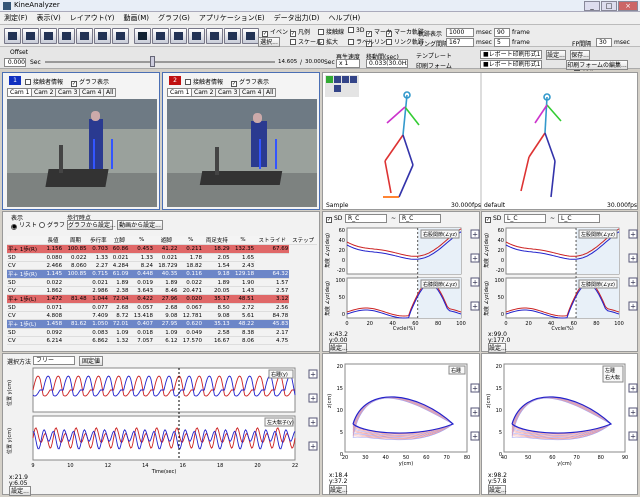 This screenshot has height=497, width=640. I want to click on menu-item: 測定(F), so click(16, 18).